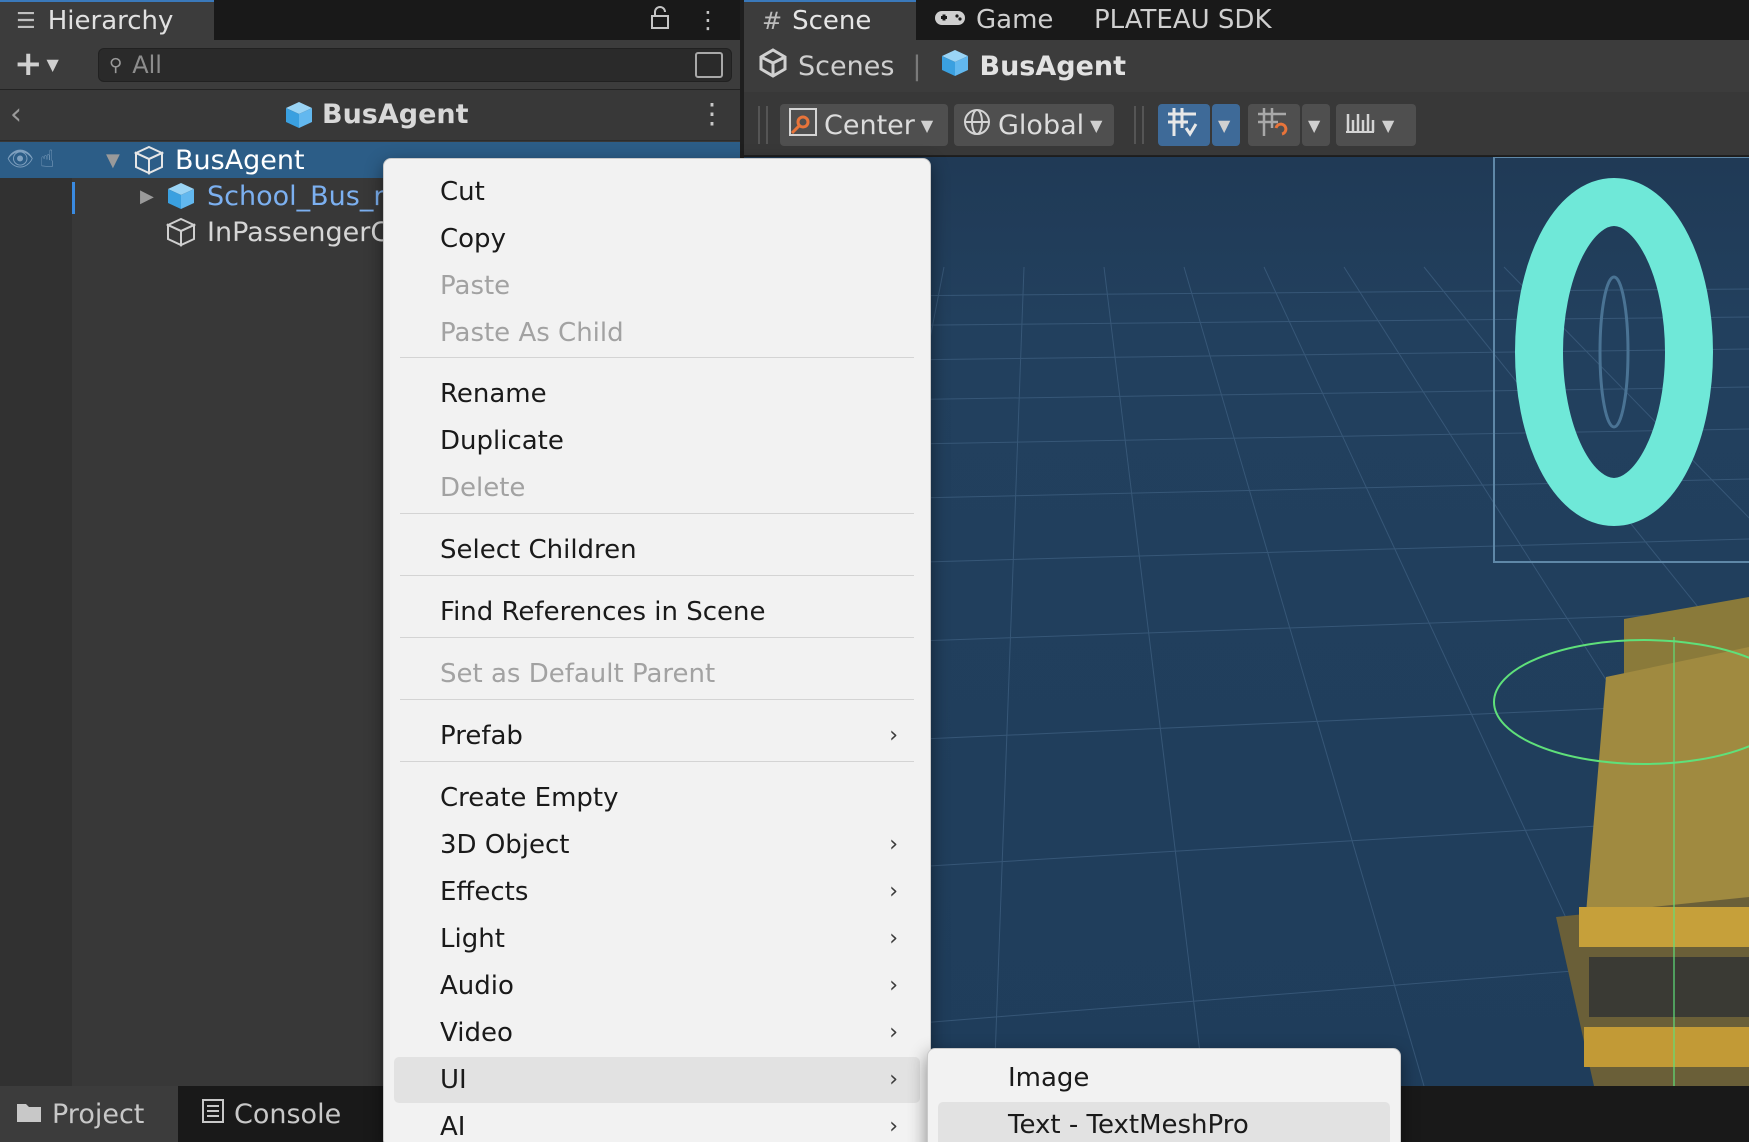 This screenshot has height=1142, width=1749. What do you see at coordinates (708, 21) in the screenshot?
I see `more-options-icon: ⋮` at bounding box center [708, 21].